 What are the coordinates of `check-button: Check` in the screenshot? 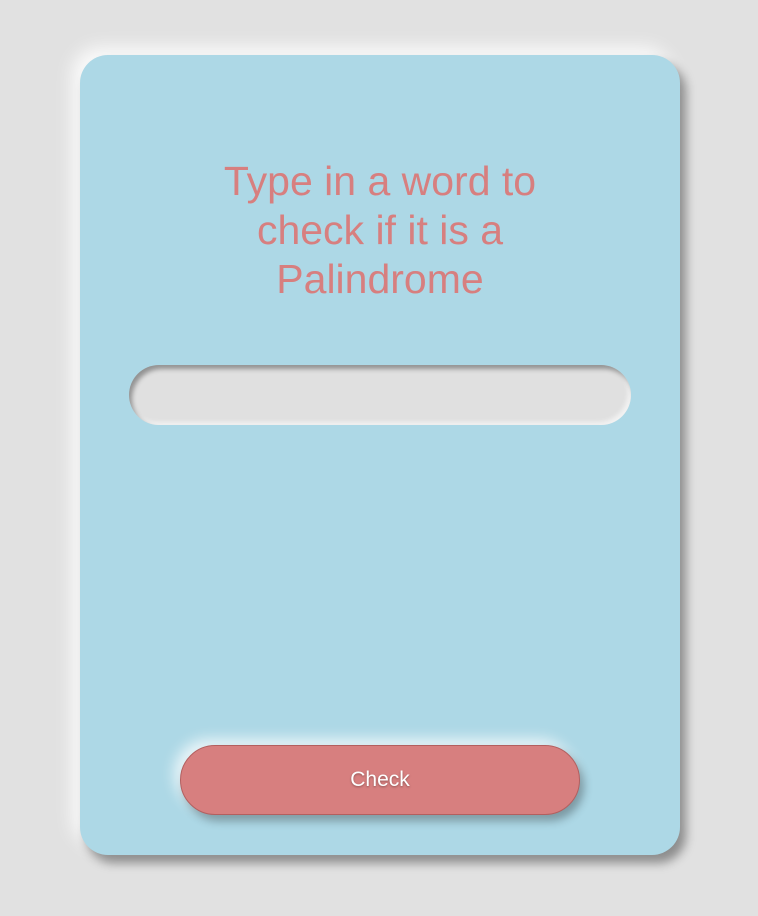 It's located at (380, 780).